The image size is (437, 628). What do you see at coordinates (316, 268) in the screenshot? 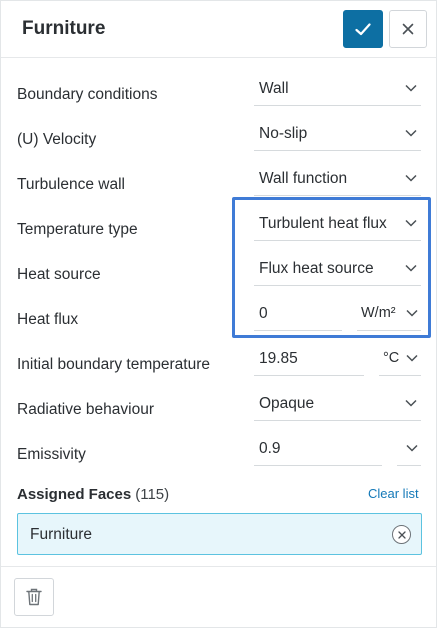
I see `select-value: Flux heat source` at bounding box center [316, 268].